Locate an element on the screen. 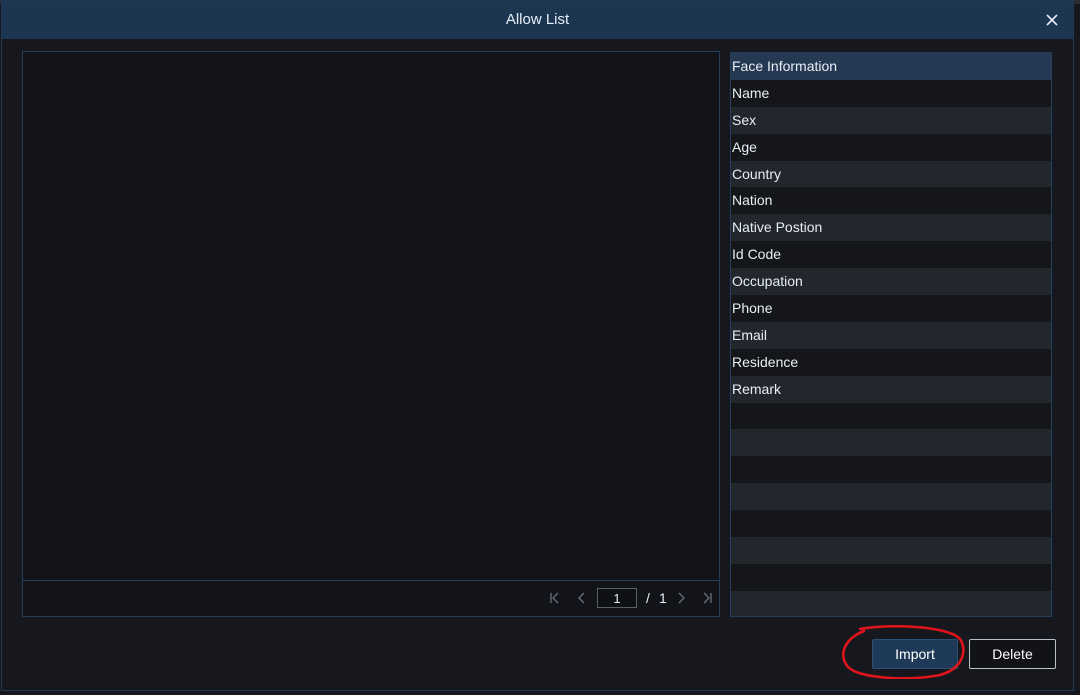  last-page-icon is located at coordinates (707, 598).